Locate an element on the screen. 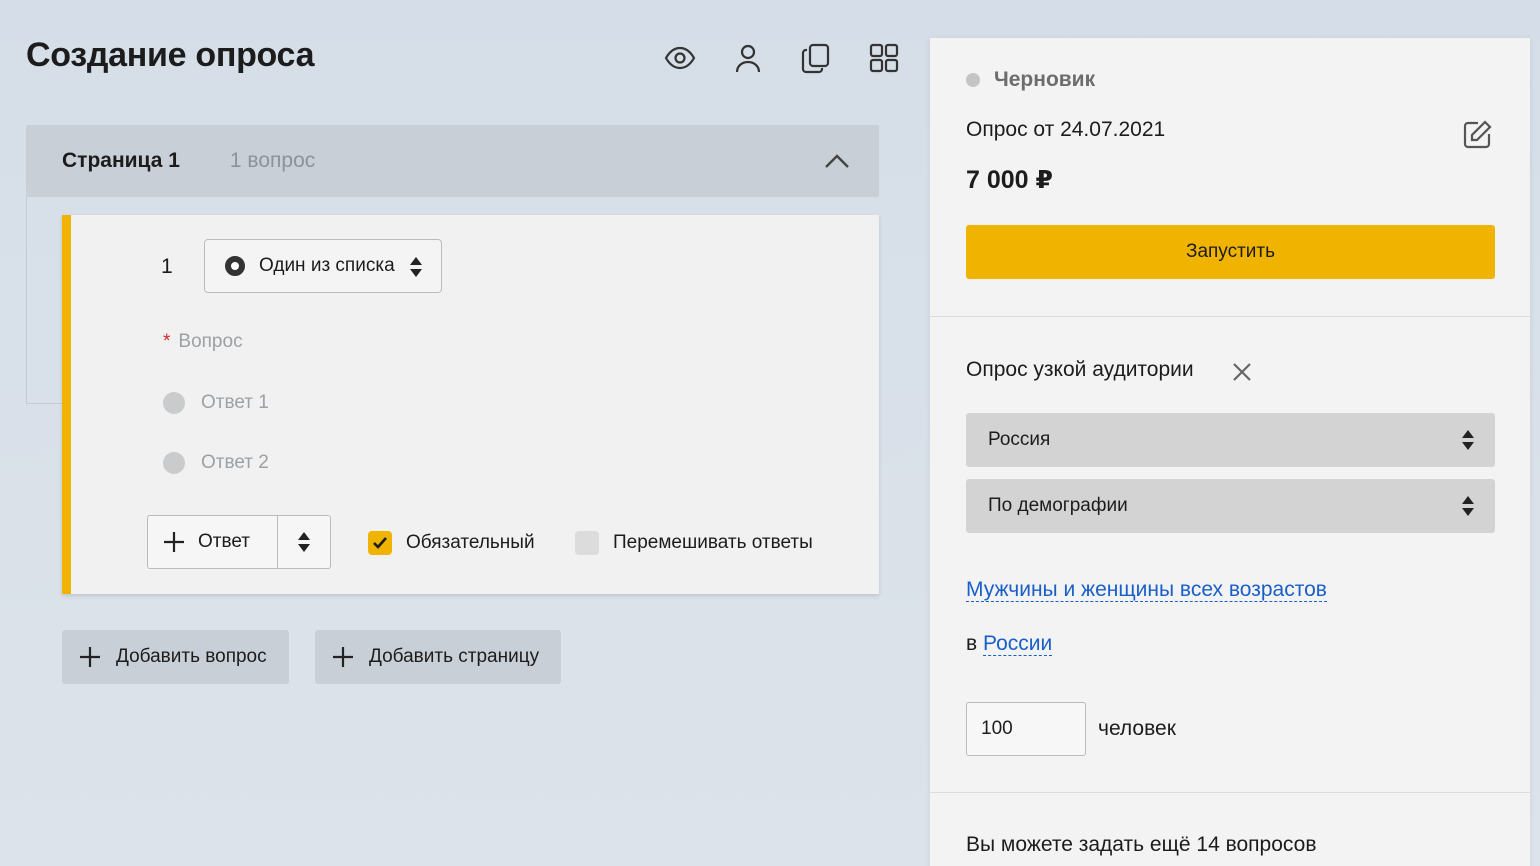  remove-audience-button is located at coordinates (1242, 372).